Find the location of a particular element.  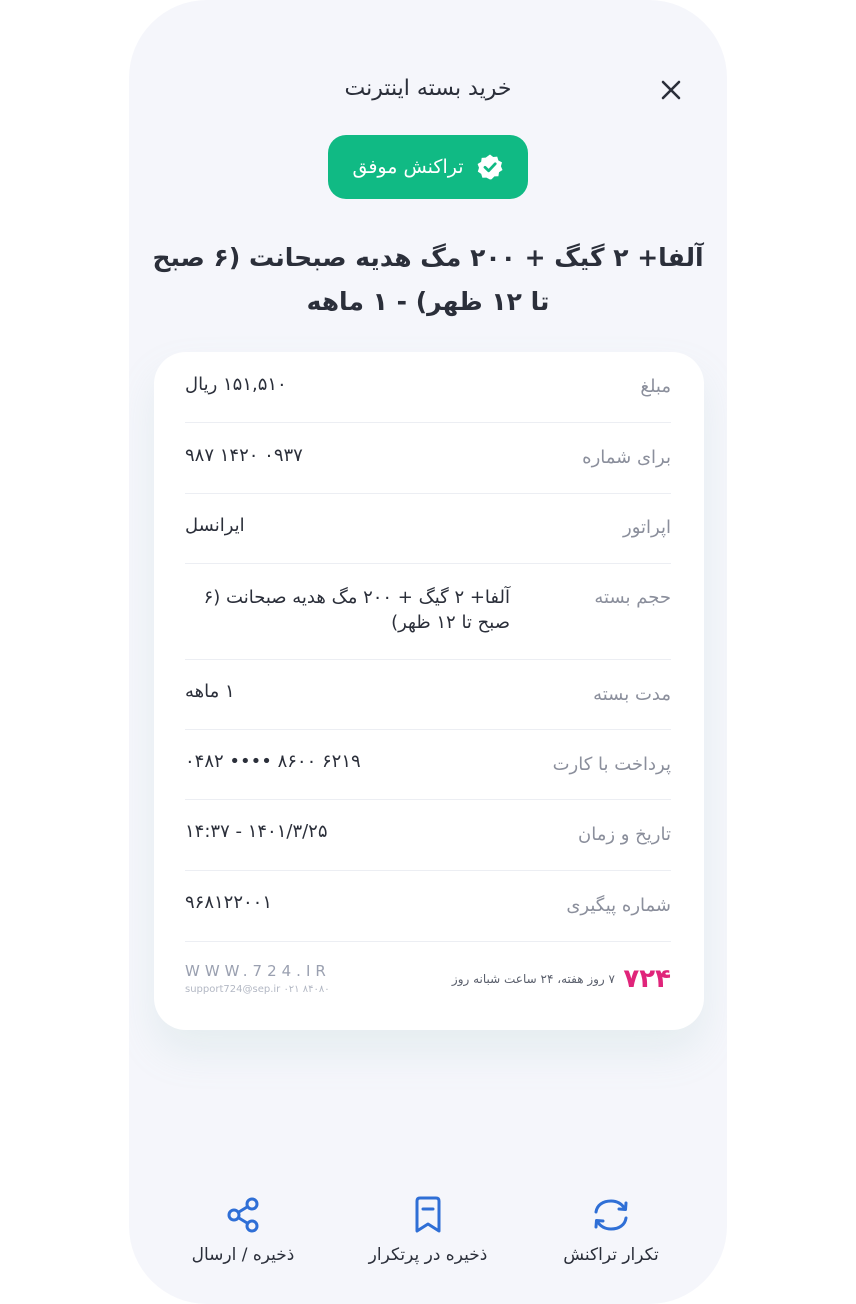

close-button is located at coordinates (671, 90).